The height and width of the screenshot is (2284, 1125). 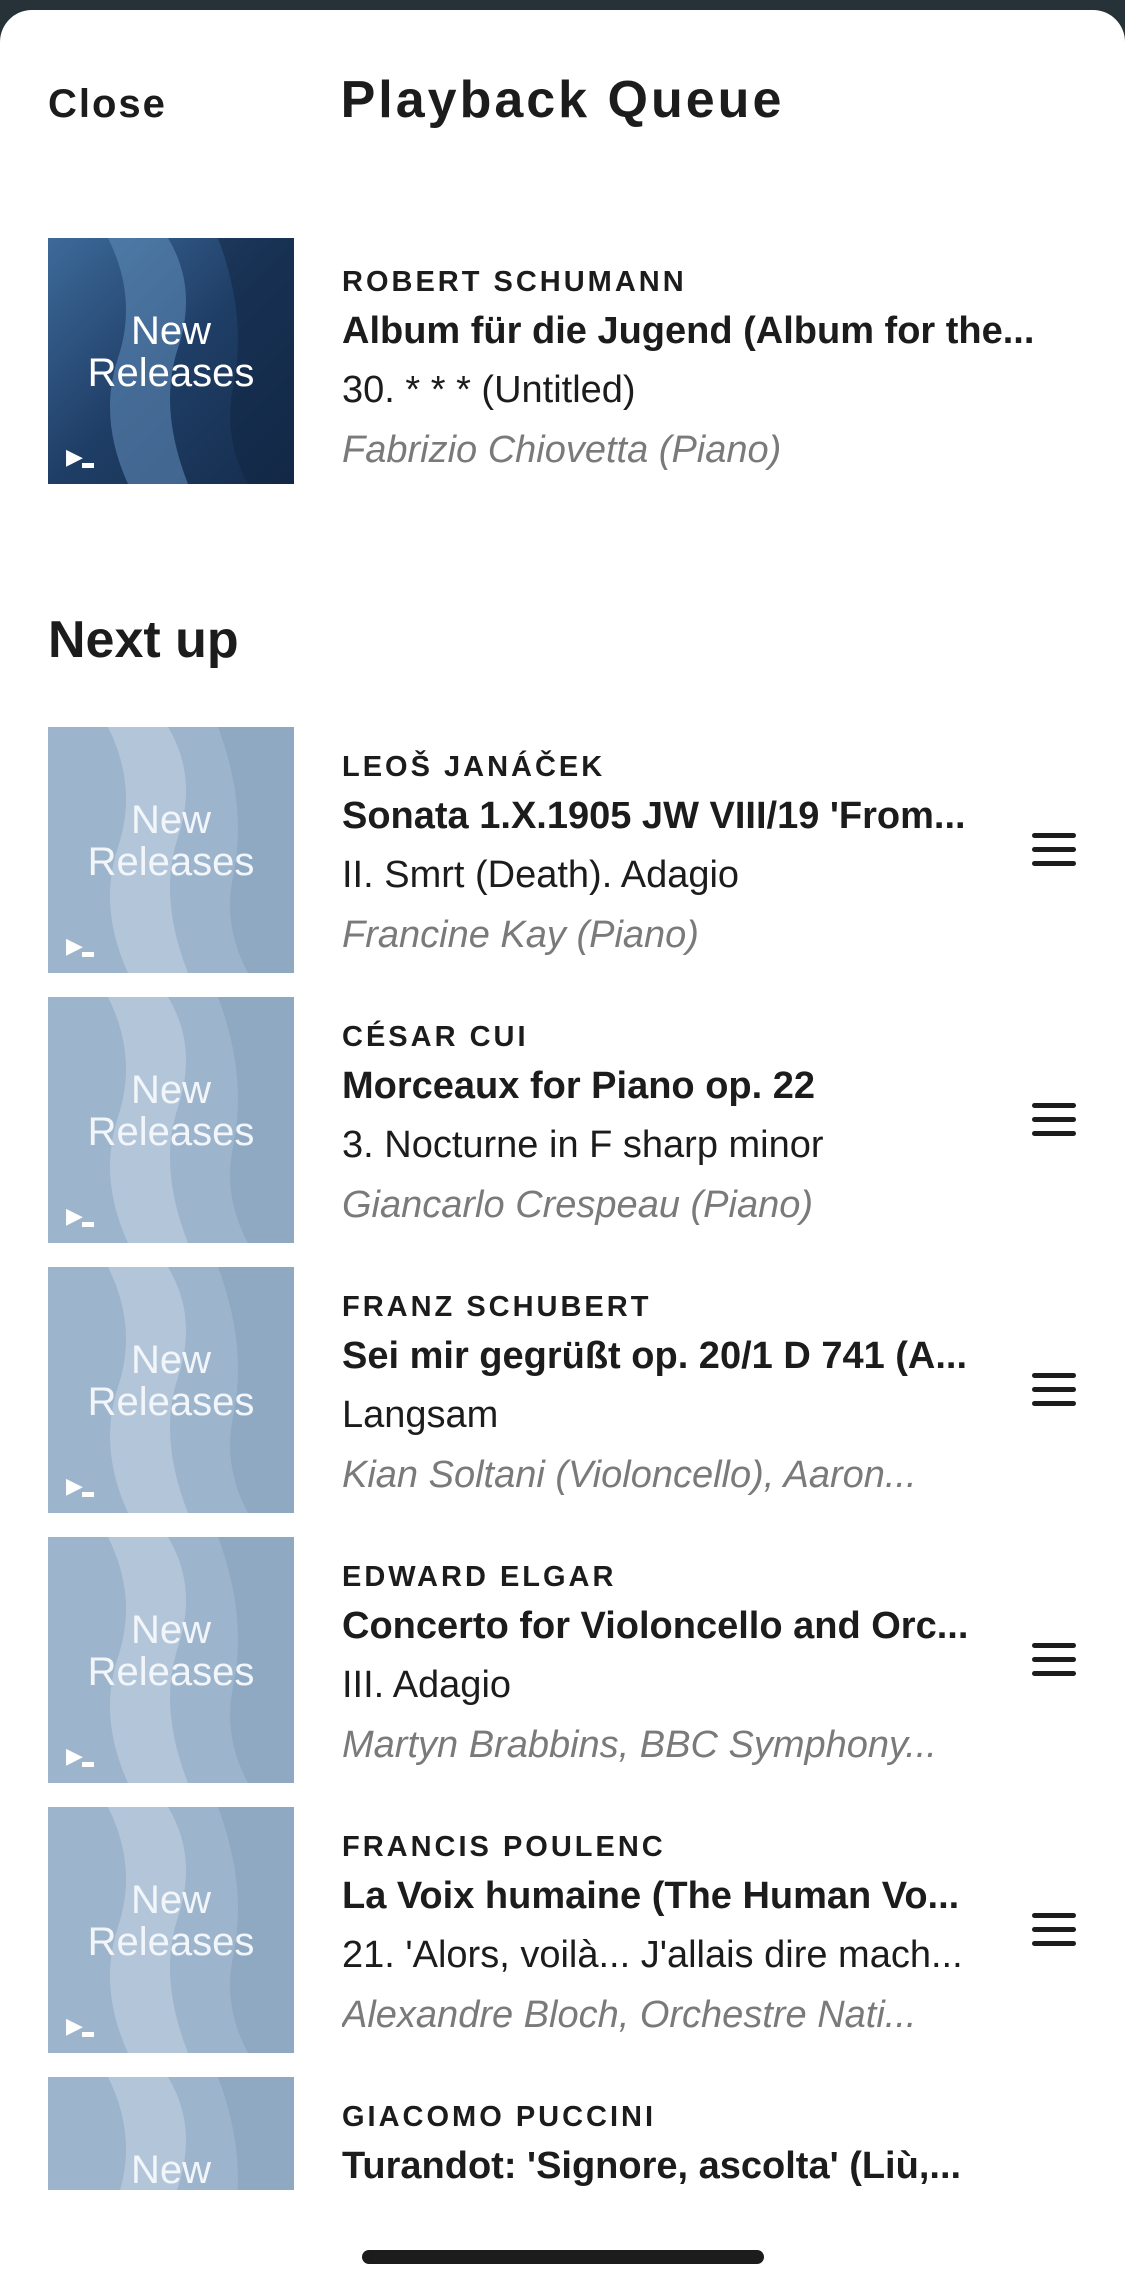 What do you see at coordinates (435, 1037) in the screenshot?
I see `composer-name: CÉSAR CUI` at bounding box center [435, 1037].